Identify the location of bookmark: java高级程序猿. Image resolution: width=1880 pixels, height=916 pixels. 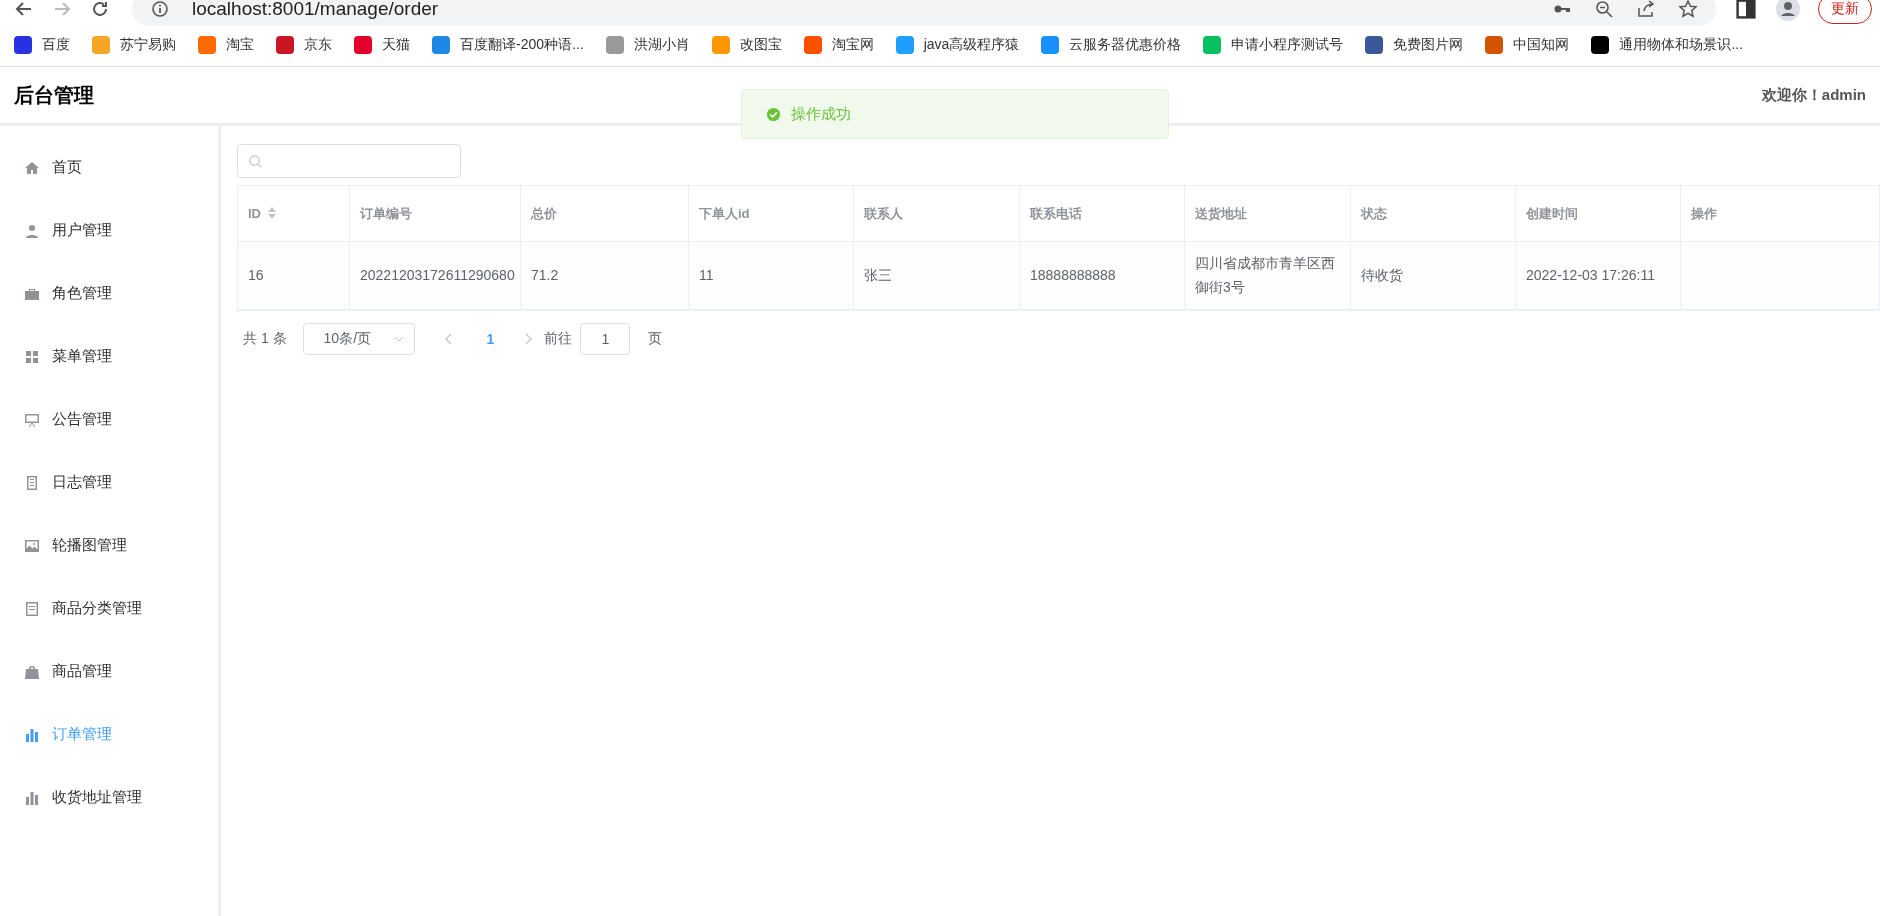
(957, 45).